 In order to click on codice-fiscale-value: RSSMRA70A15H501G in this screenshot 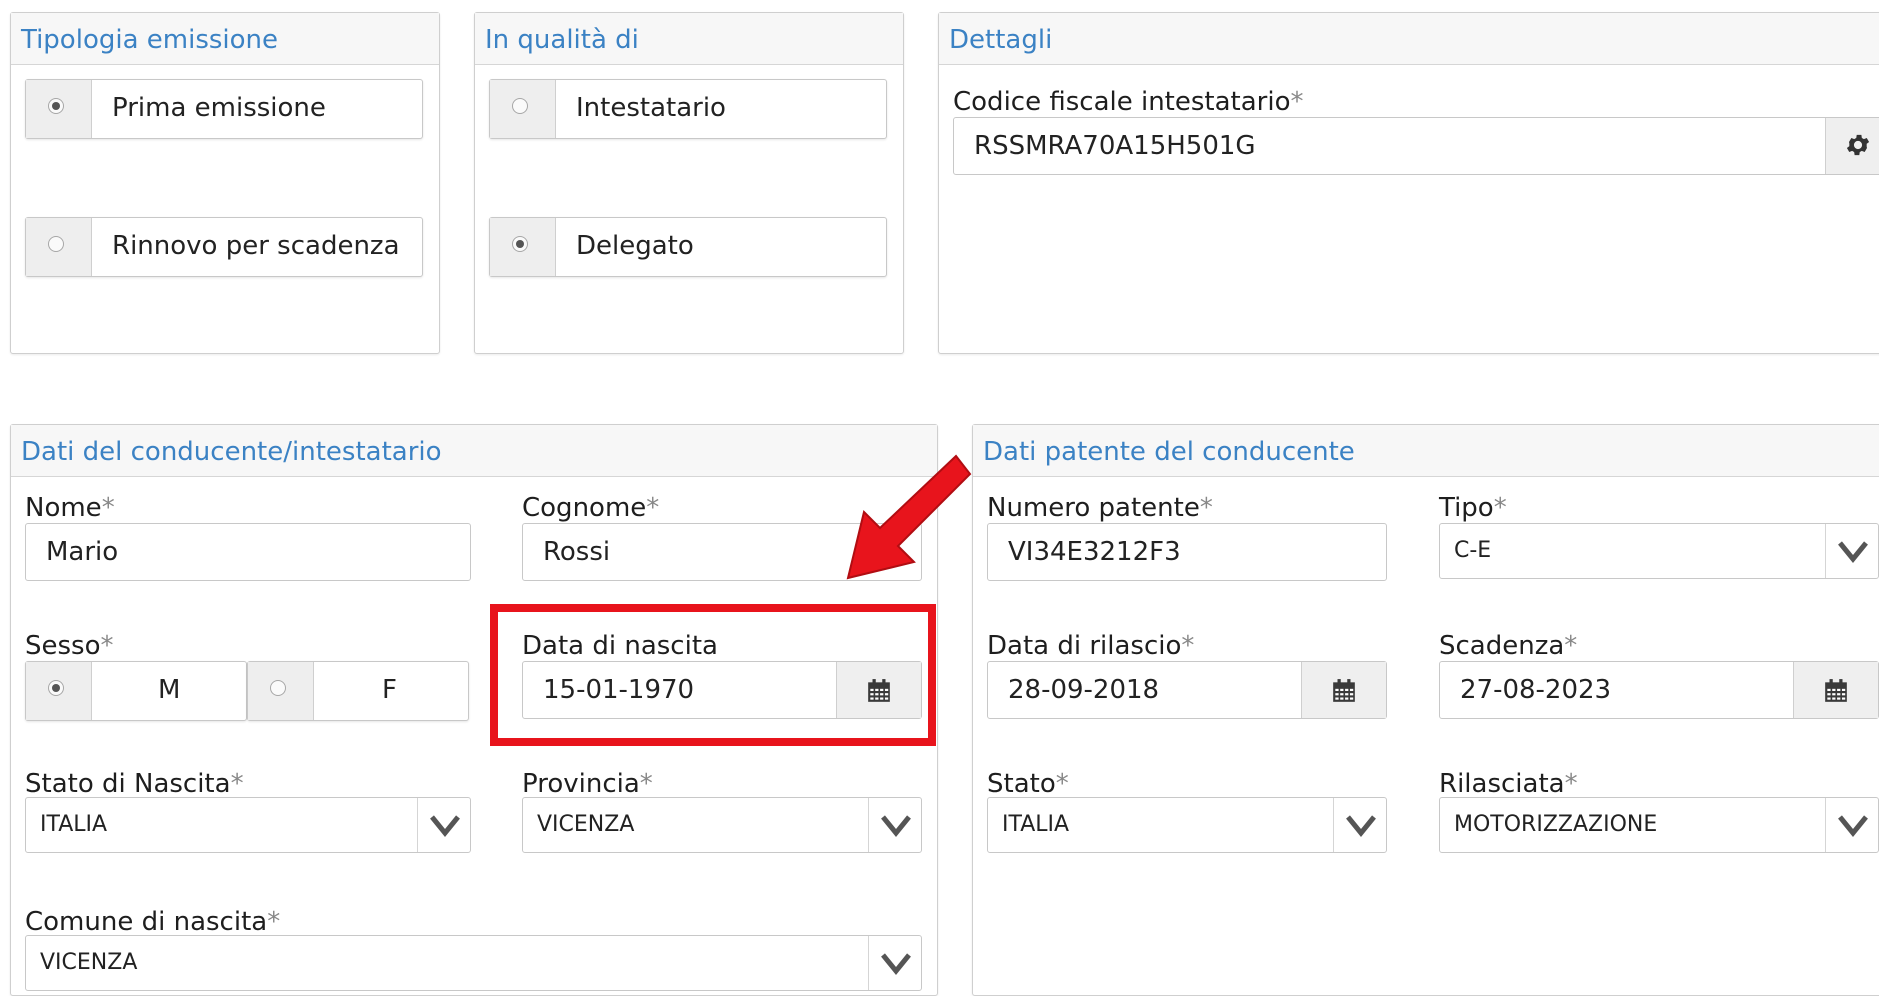, I will do `click(1115, 146)`.